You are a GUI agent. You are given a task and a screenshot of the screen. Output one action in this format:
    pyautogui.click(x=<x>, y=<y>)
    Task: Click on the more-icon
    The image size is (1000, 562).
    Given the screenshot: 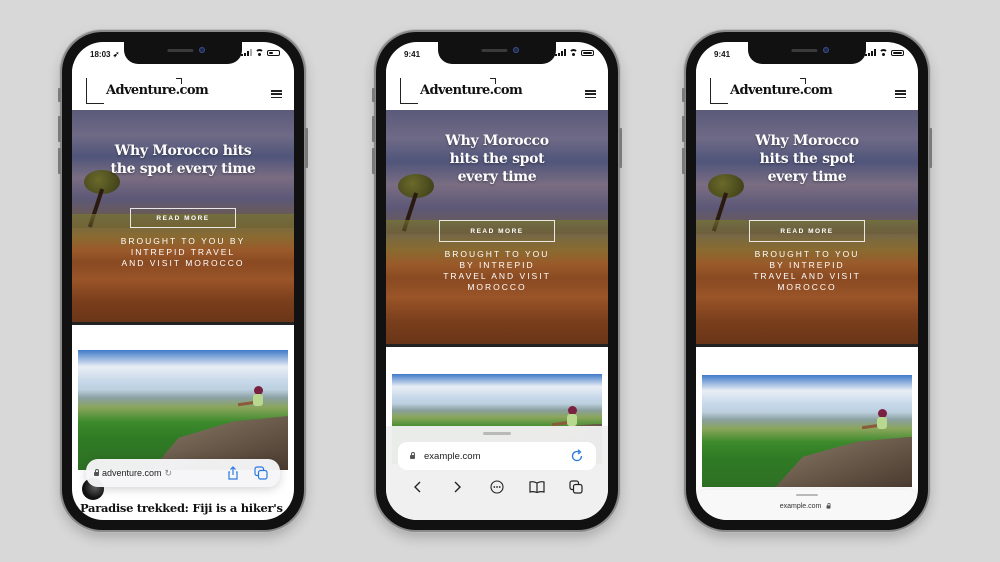 What is the action you would take?
    pyautogui.click(x=497, y=487)
    